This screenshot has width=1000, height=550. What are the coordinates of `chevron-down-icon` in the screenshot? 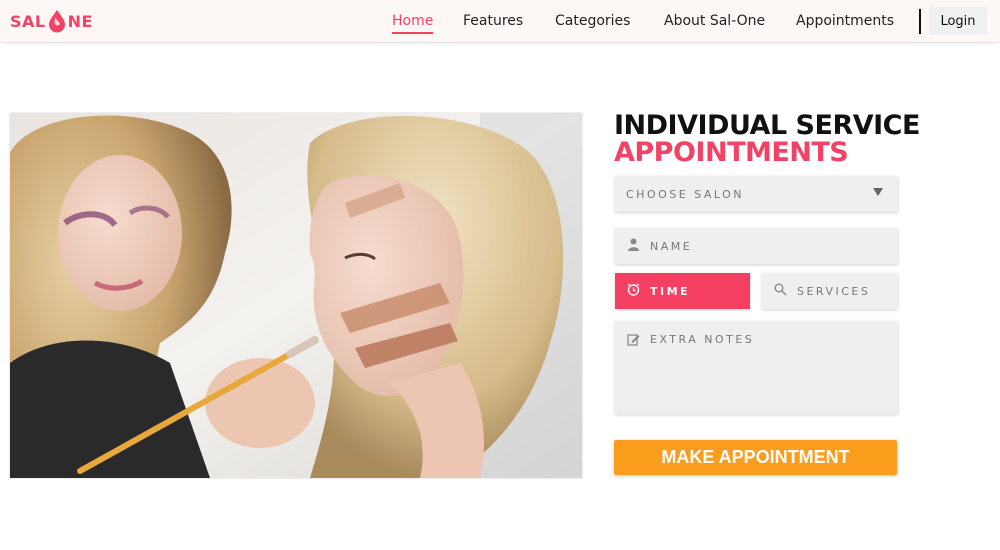 It's located at (878, 192).